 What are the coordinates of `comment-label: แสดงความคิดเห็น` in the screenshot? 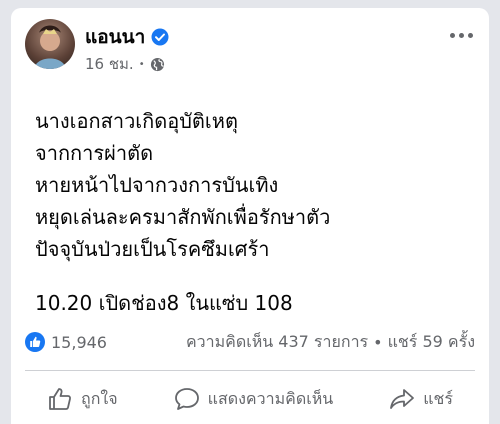 It's located at (270, 398).